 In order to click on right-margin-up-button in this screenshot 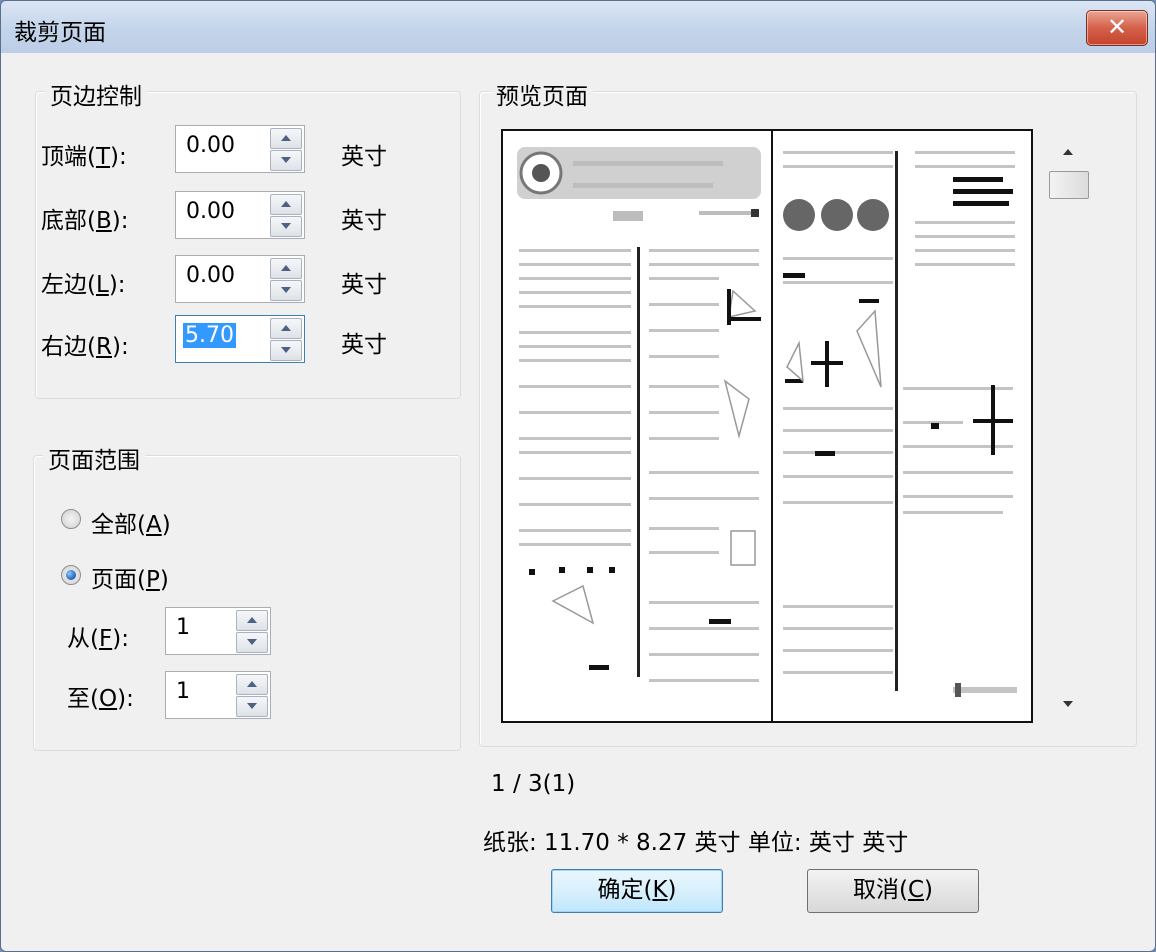, I will do `click(286, 328)`.